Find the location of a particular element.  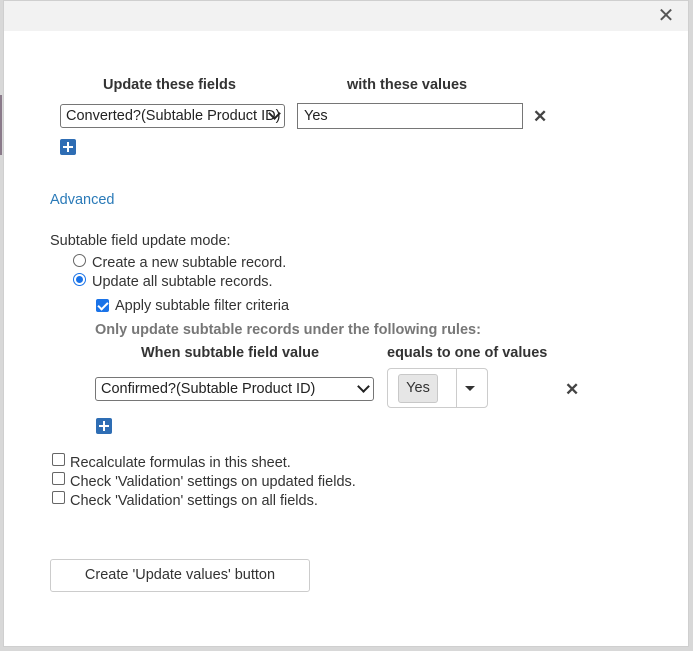

radio-create-new-record-label: Create a new subtable record. is located at coordinates (189, 263).